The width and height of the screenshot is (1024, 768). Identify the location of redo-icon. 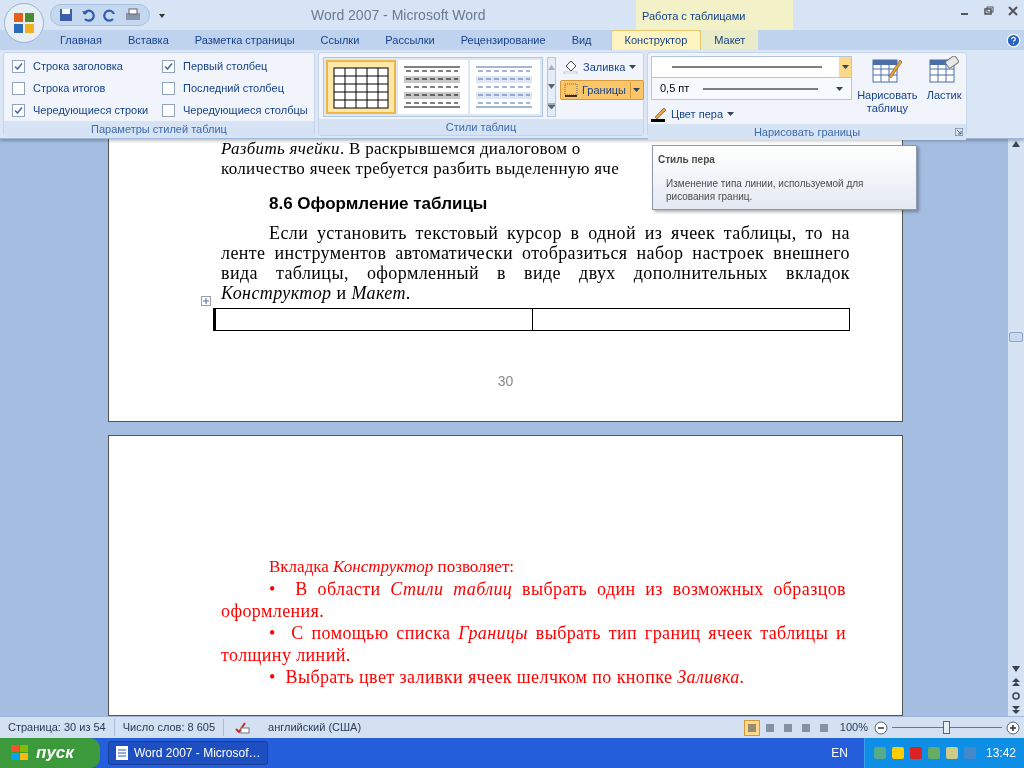
(110, 15).